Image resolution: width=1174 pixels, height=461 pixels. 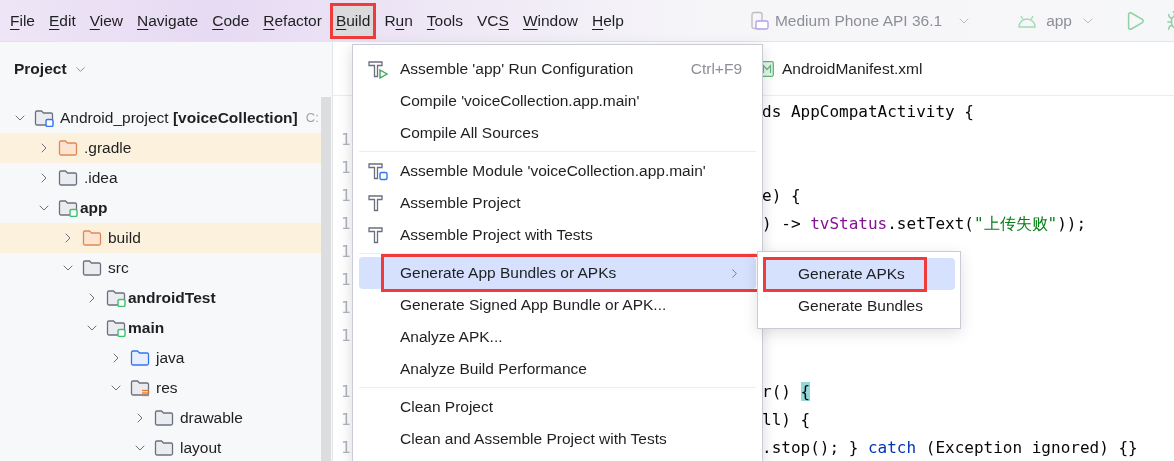 I want to click on hammer-play-icon, so click(x=378, y=69).